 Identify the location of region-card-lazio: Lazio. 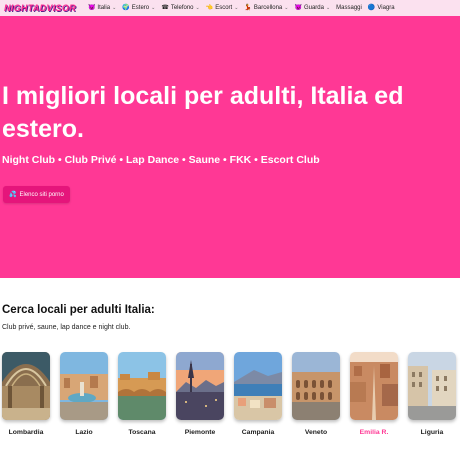
(84, 394).